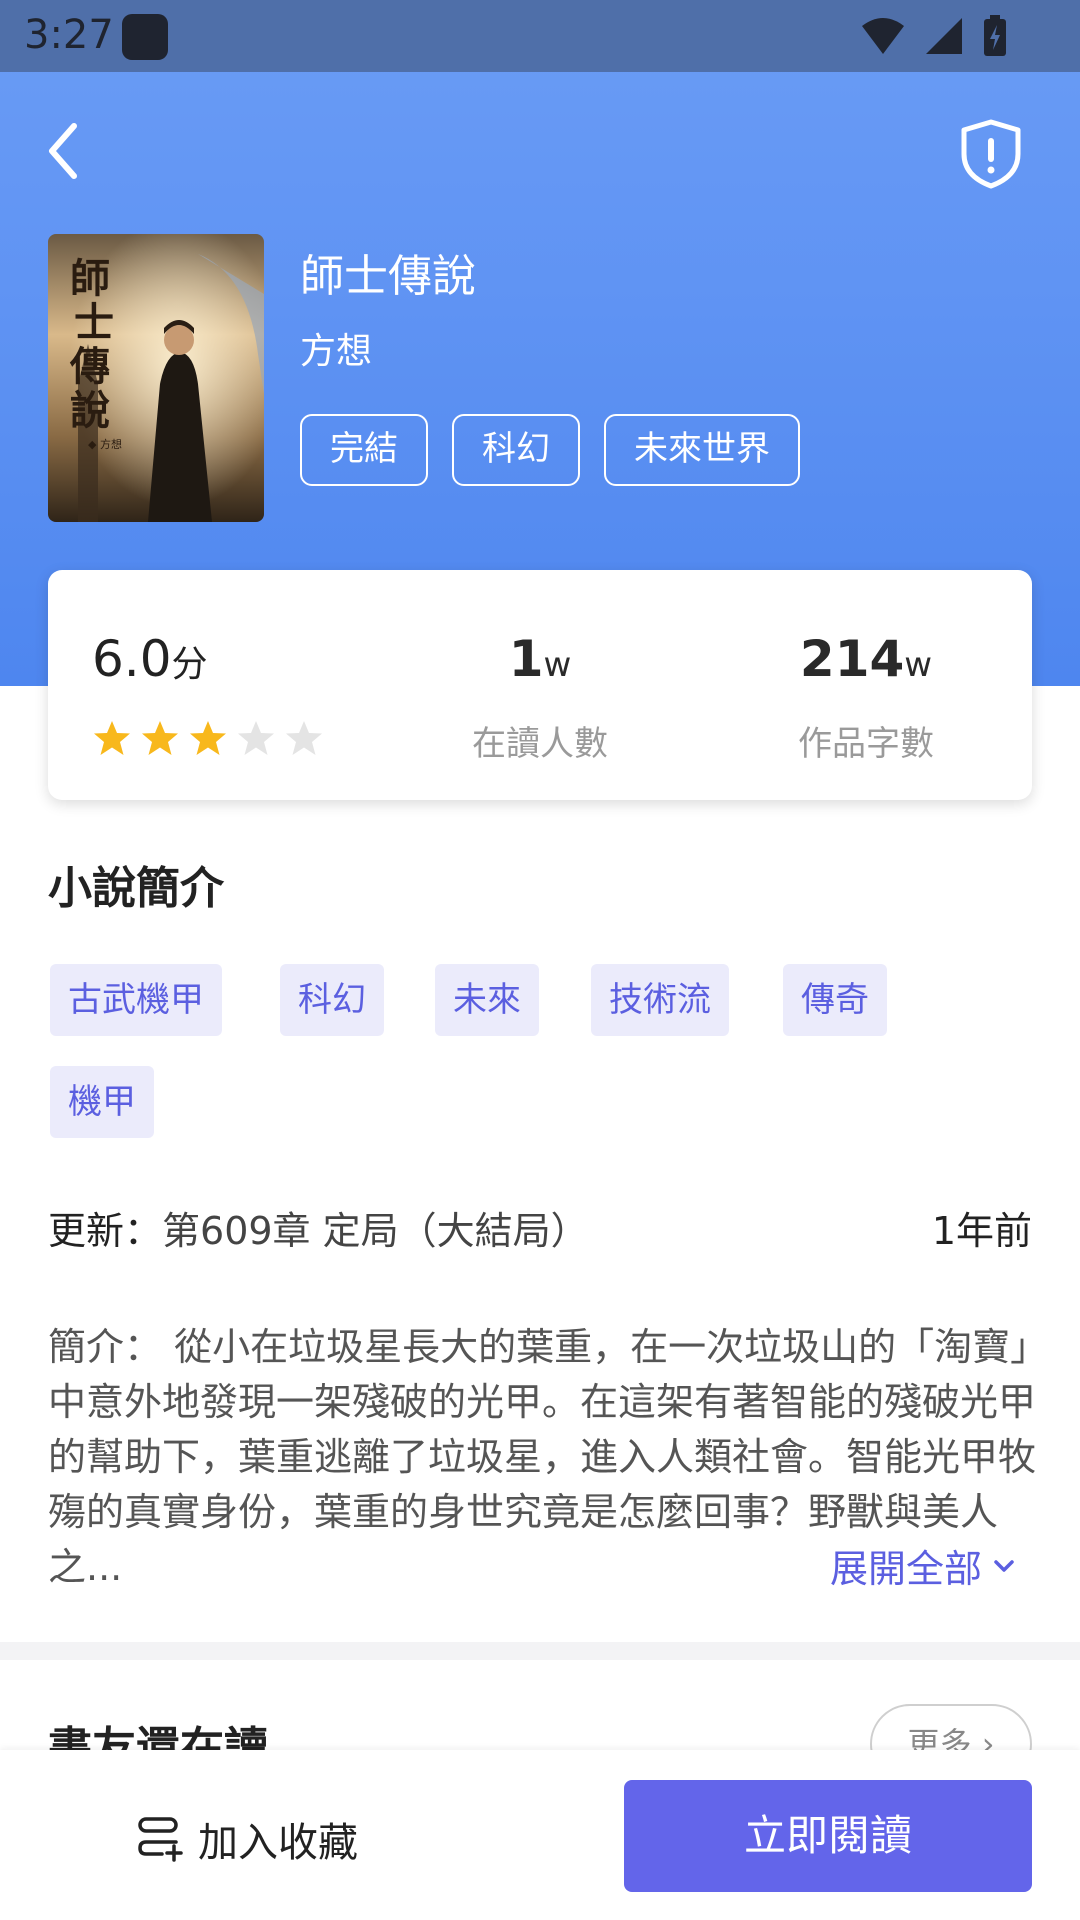 This screenshot has height=1920, width=1080. What do you see at coordinates (906, 1569) in the screenshot?
I see `expand-label: 展開全部` at bounding box center [906, 1569].